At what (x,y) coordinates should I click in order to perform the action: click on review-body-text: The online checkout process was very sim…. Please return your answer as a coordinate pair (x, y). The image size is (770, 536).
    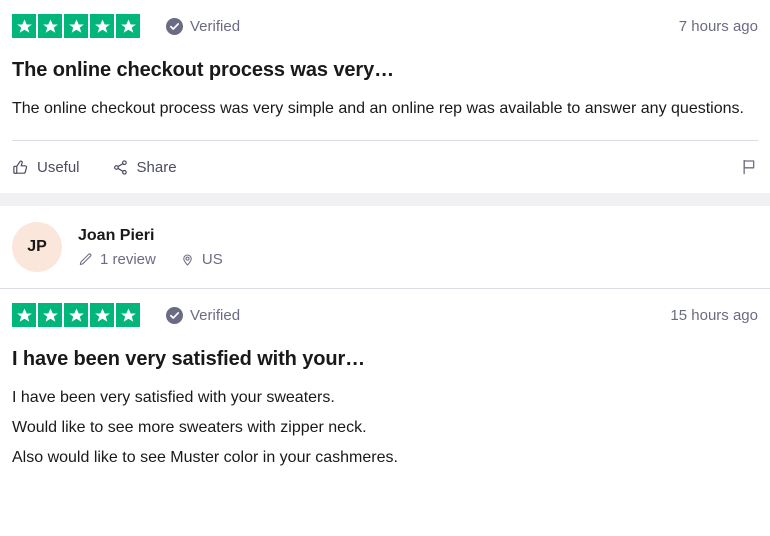
    Looking at the image, I should click on (378, 108).